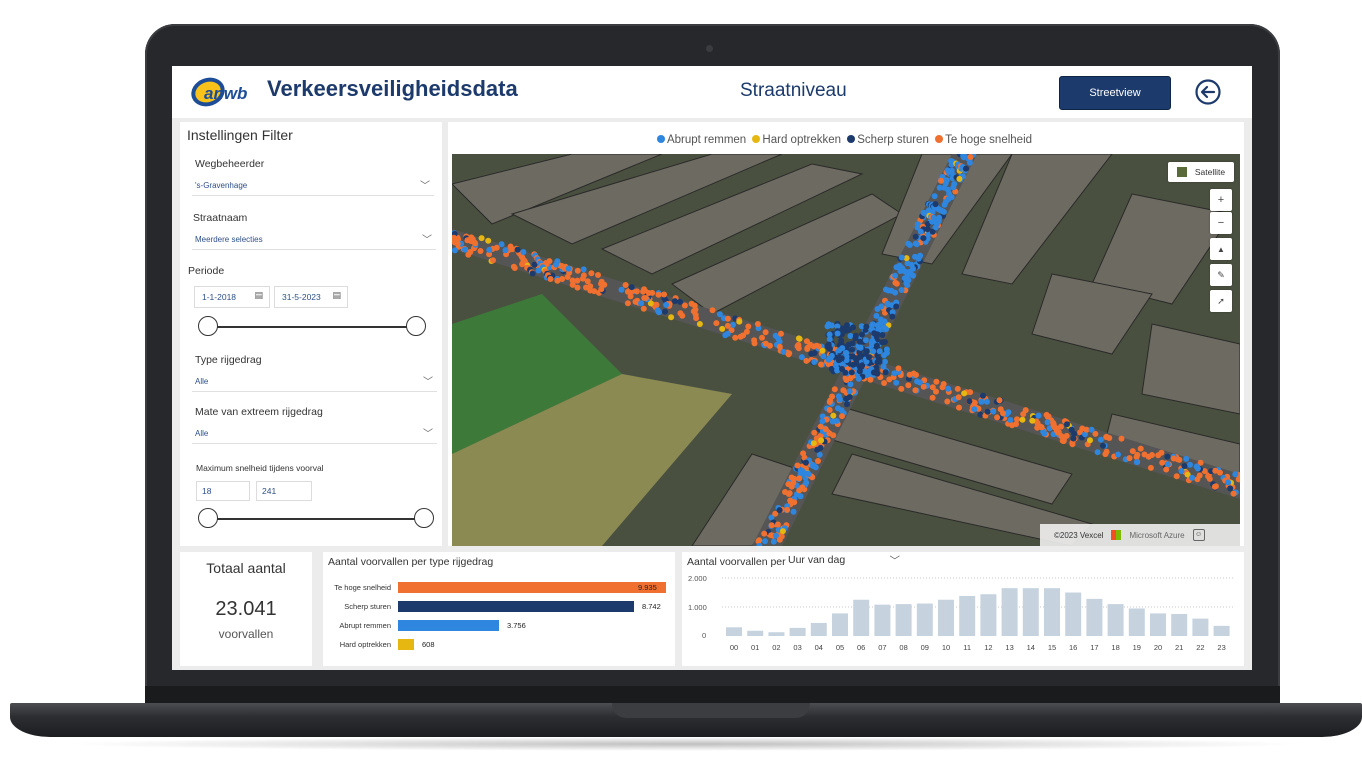 Image resolution: width=1362 pixels, height=767 pixels. Describe the element at coordinates (903, 647) in the screenshot. I see `x-tick-label: 08` at that location.